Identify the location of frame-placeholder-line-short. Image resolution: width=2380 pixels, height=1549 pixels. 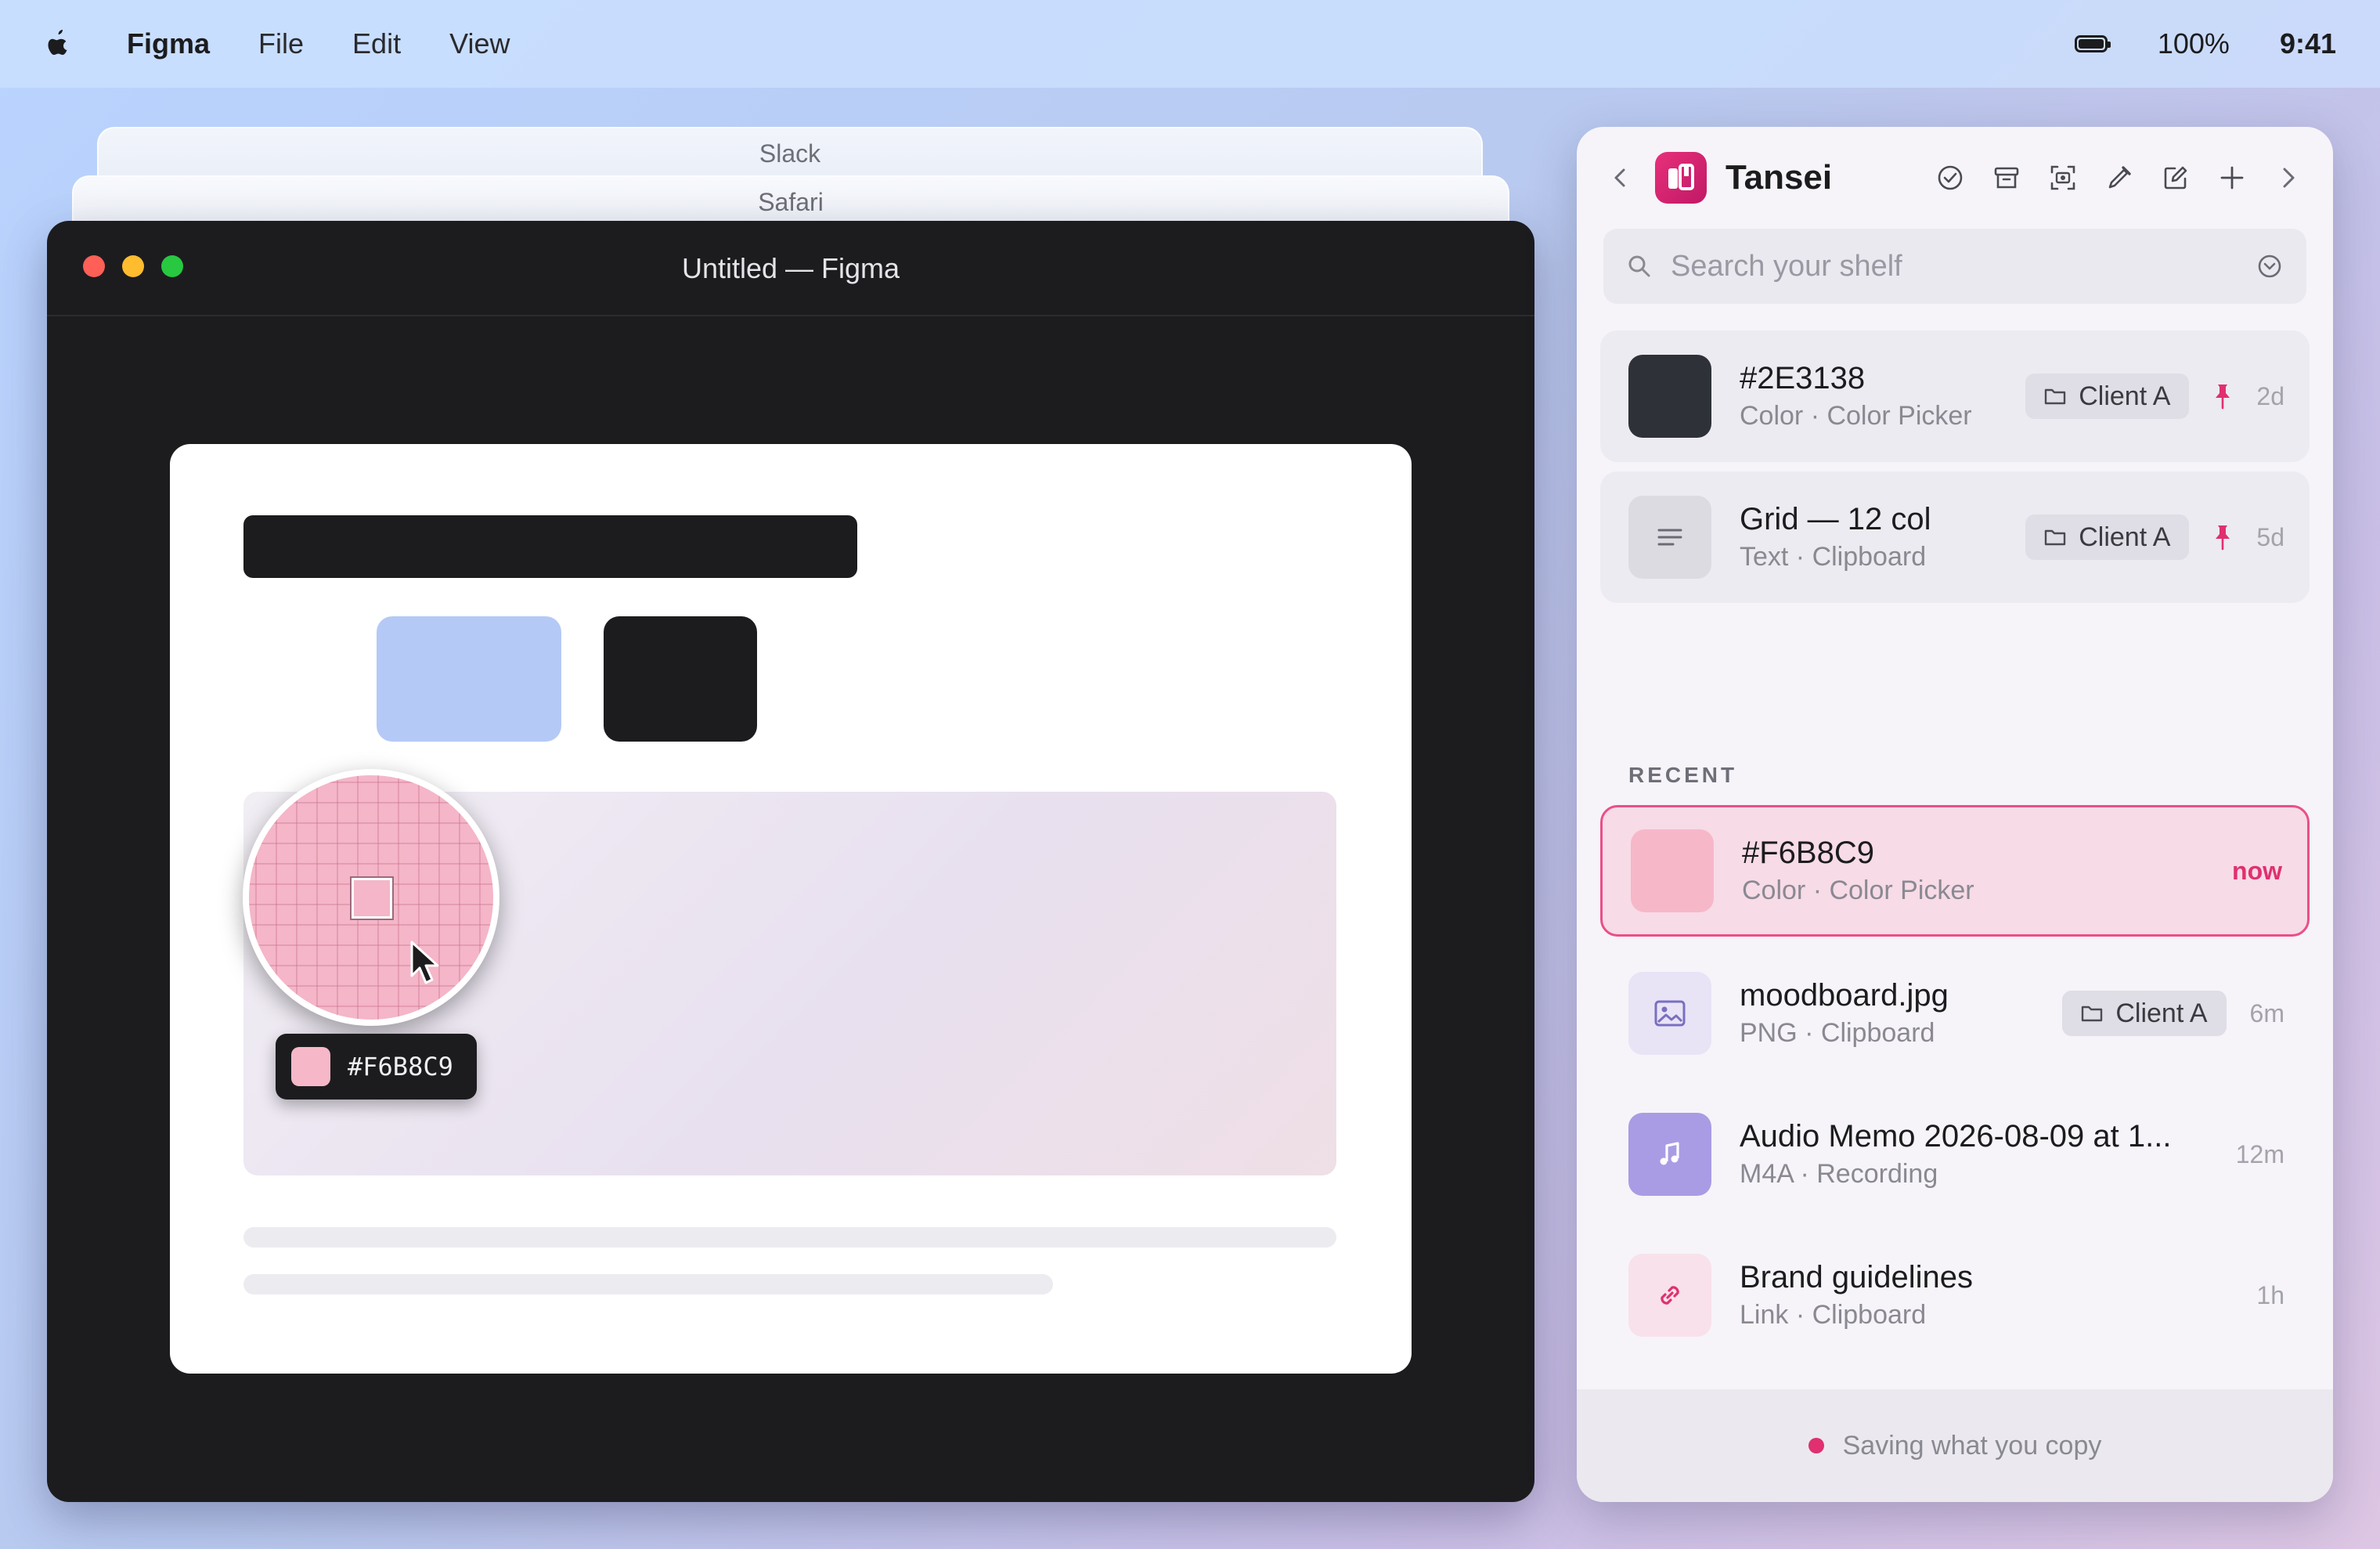
(648, 1284).